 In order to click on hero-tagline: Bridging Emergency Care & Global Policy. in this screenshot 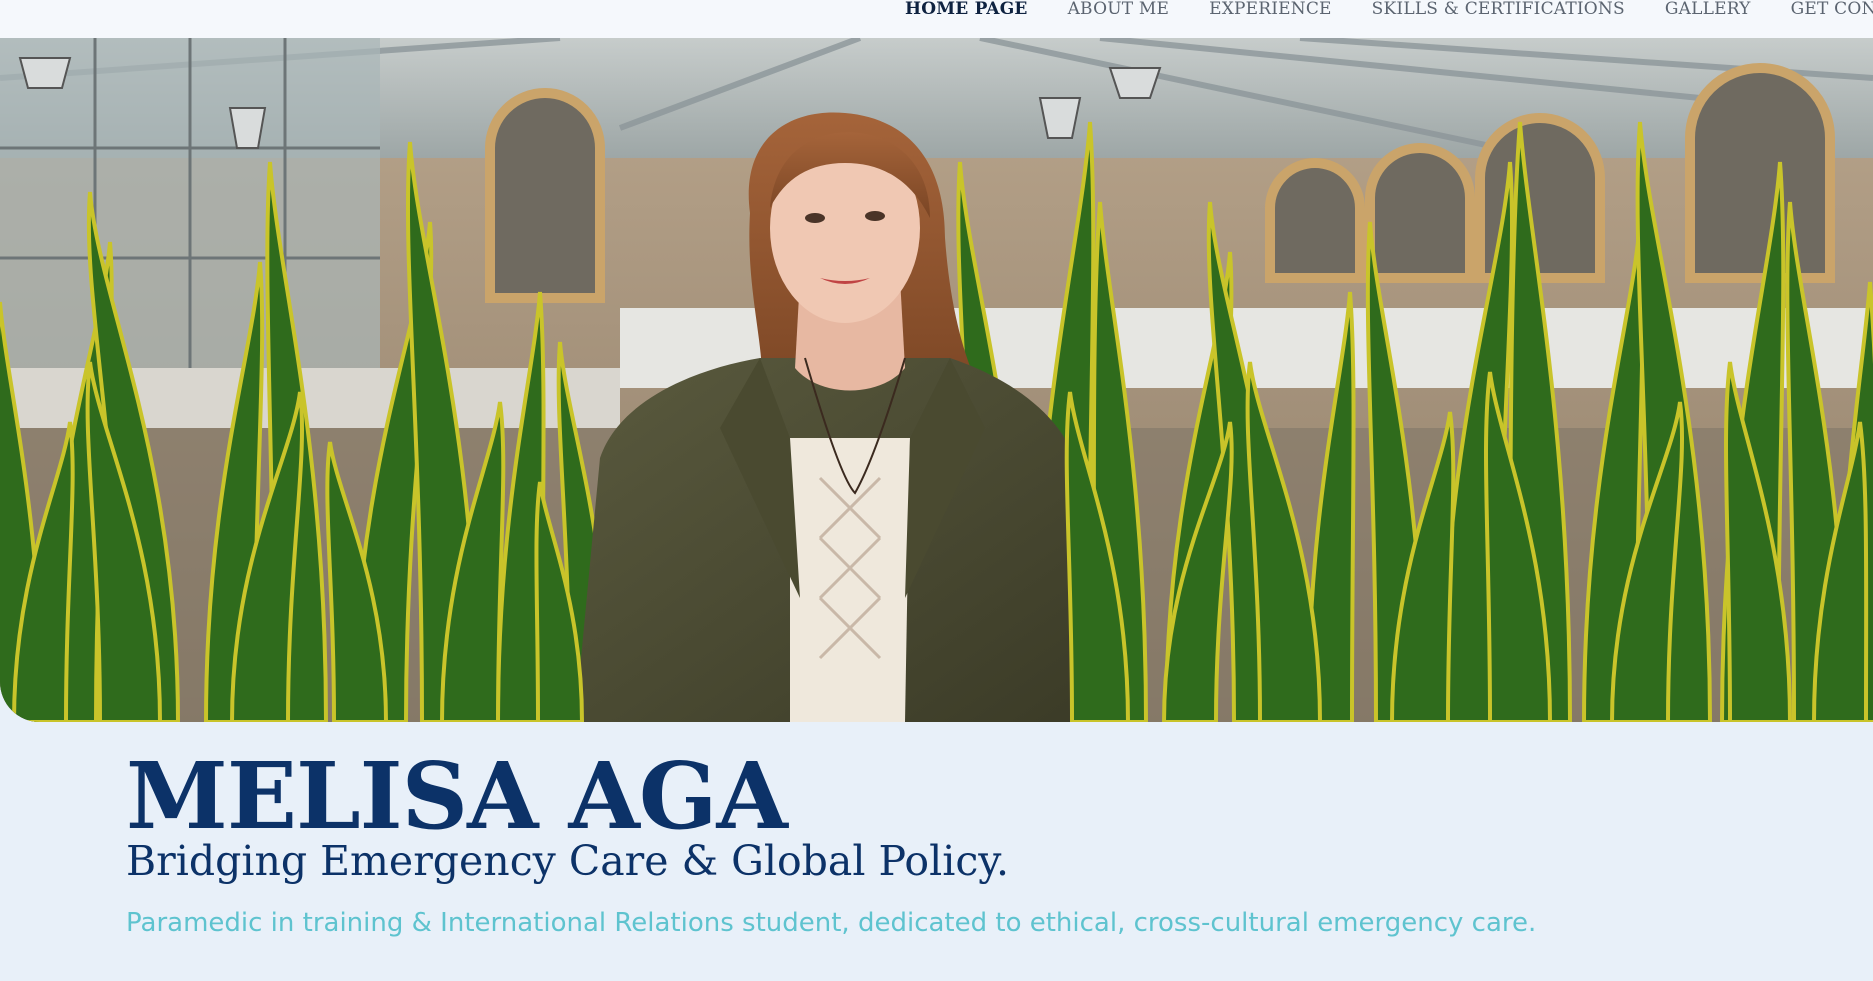, I will do `click(568, 861)`.